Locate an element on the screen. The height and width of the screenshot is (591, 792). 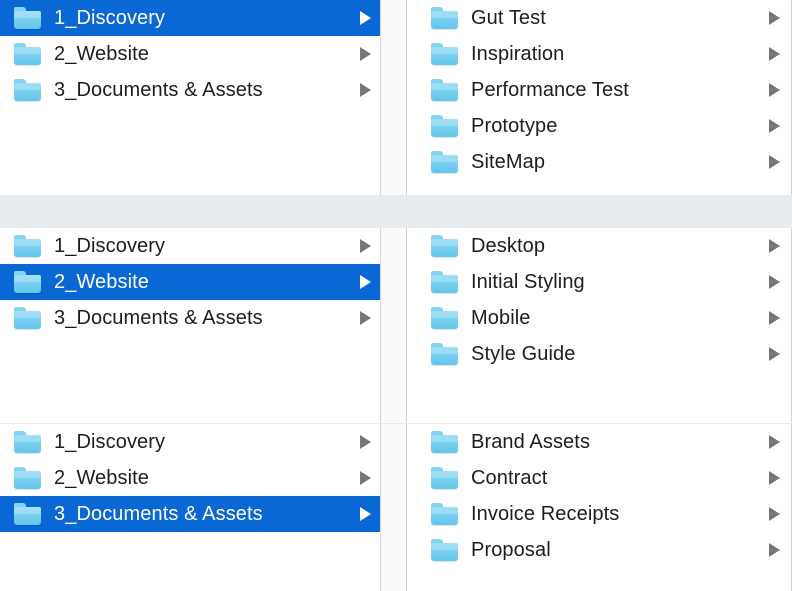
child-column-list-2: Desktop Initial Styling Mobile Style Guide is located at coordinates (599, 300).